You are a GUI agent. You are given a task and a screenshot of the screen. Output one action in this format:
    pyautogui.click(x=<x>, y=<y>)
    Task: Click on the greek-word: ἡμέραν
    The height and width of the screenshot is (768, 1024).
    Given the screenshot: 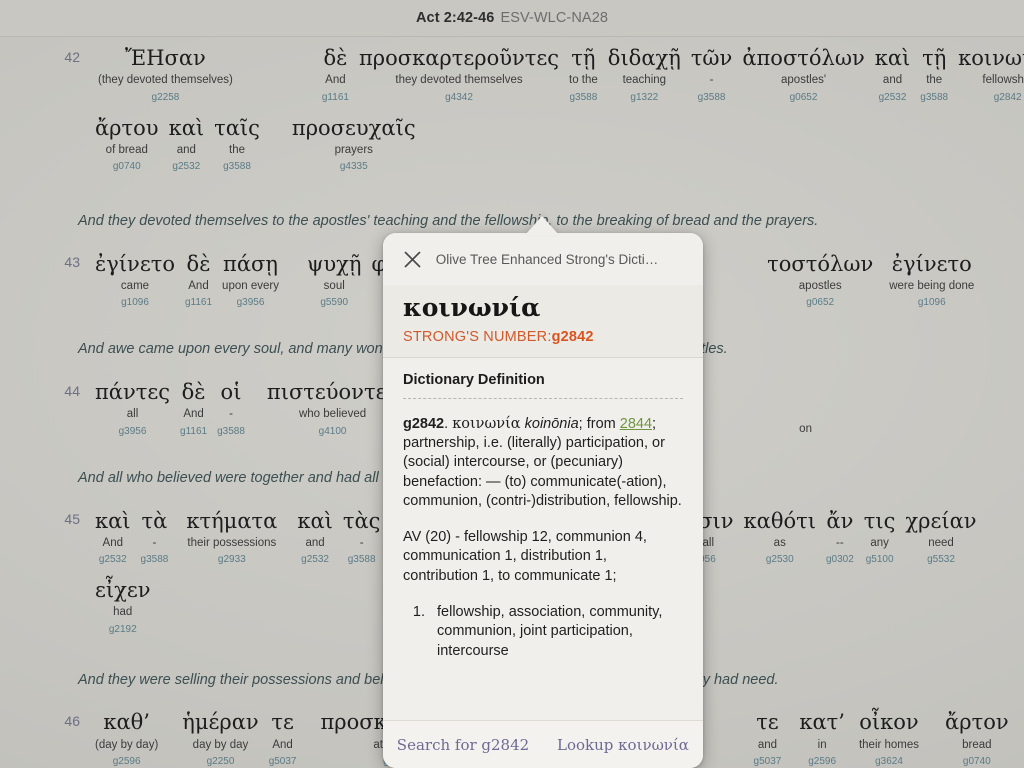 What is the action you would take?
    pyautogui.click(x=220, y=722)
    